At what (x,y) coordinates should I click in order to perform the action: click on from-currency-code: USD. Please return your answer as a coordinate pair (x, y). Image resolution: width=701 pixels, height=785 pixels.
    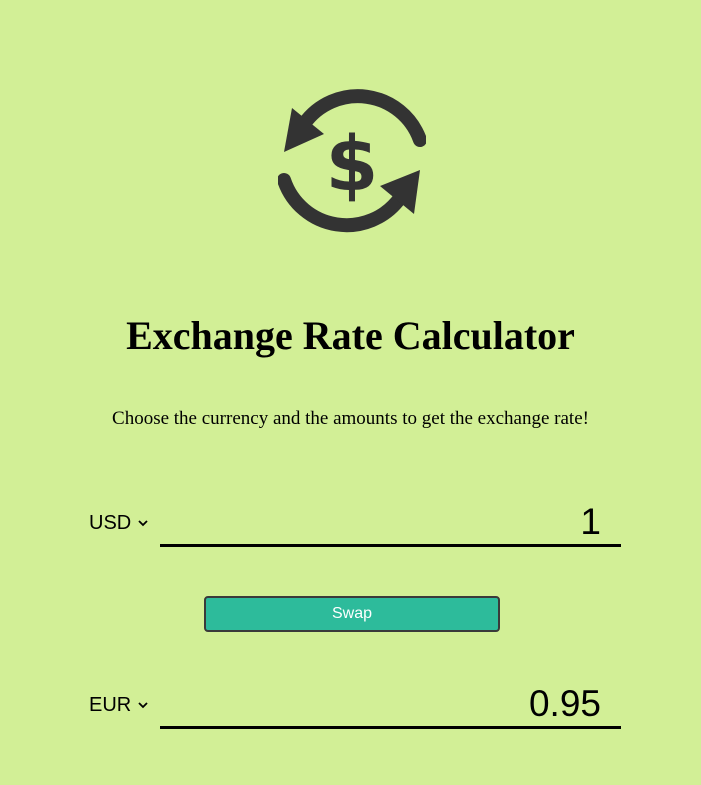
    Looking at the image, I should click on (110, 522).